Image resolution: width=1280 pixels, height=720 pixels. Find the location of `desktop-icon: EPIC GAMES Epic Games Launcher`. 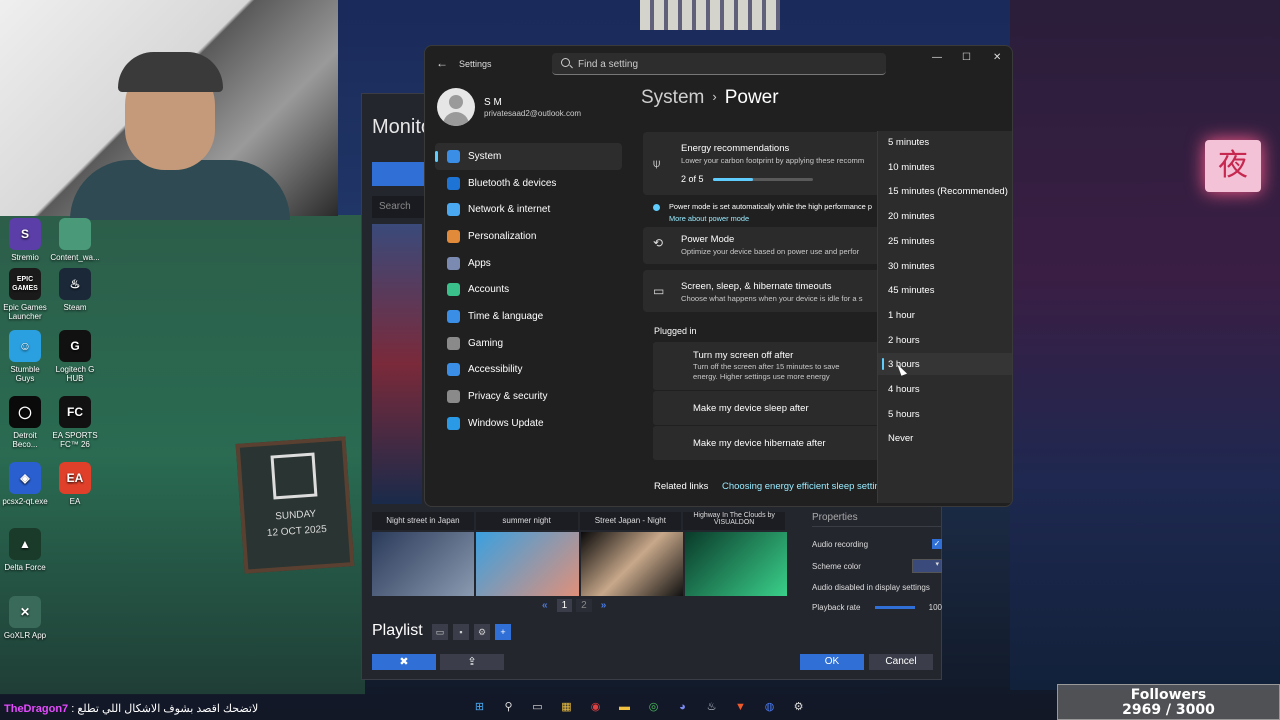

desktop-icon: EPIC GAMES Epic Games Launcher is located at coordinates (25, 294).